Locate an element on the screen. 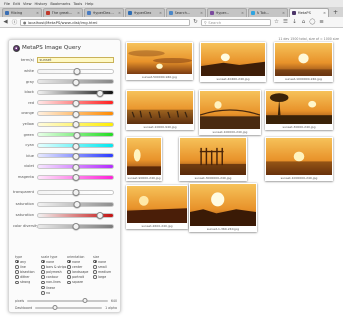 The height and width of the screenshot is (318, 343). attribute-0-slider-handle is located at coordinates (75, 193).